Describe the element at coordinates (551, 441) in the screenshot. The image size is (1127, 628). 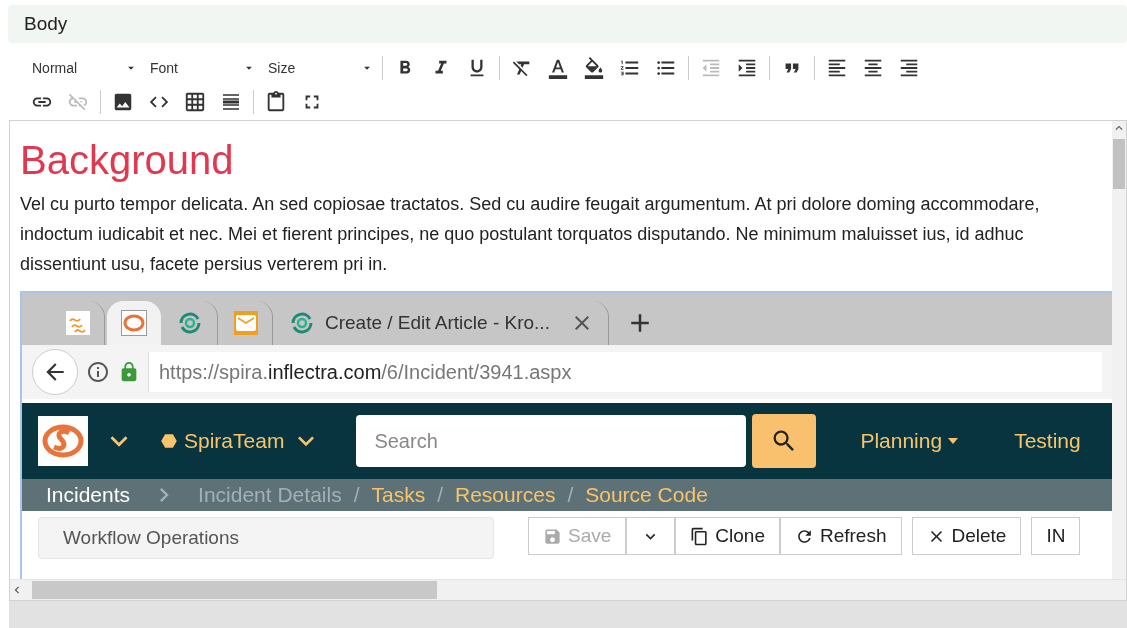
I see `search-field: Search` at that location.